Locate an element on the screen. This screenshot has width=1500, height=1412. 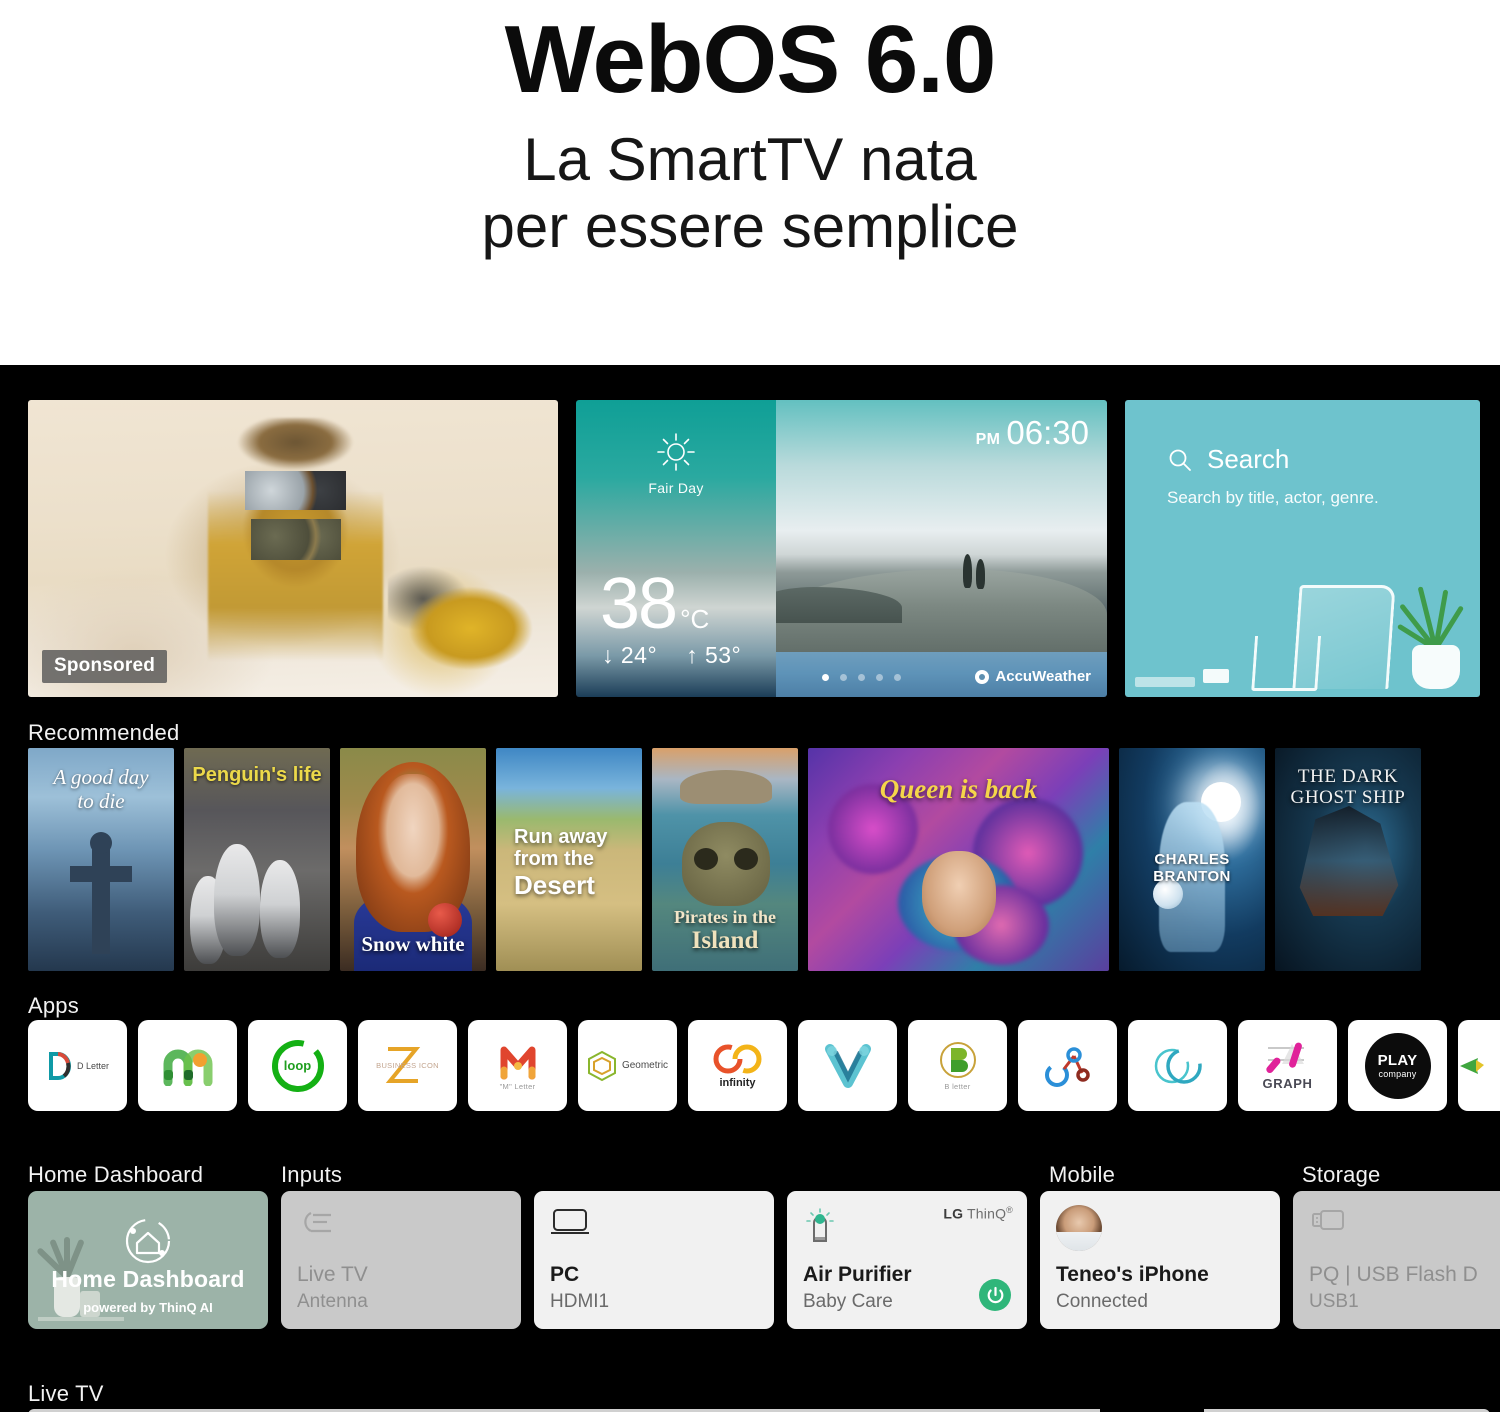
weather-condition-label: Fair Day is located at coordinates (676, 488).